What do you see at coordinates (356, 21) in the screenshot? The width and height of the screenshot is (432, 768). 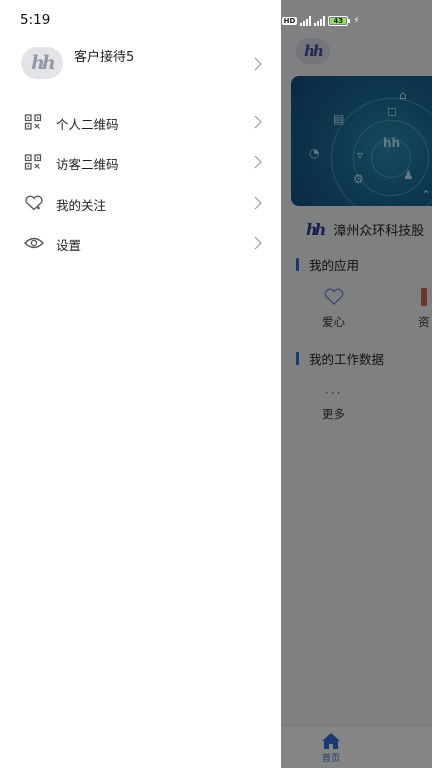 I see `charging-icon: ⚡` at bounding box center [356, 21].